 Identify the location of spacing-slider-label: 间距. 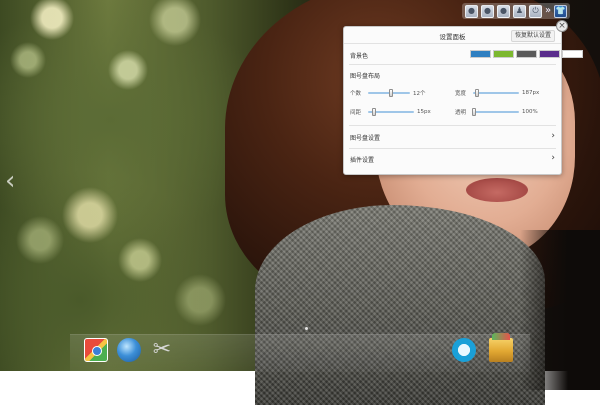
(356, 113).